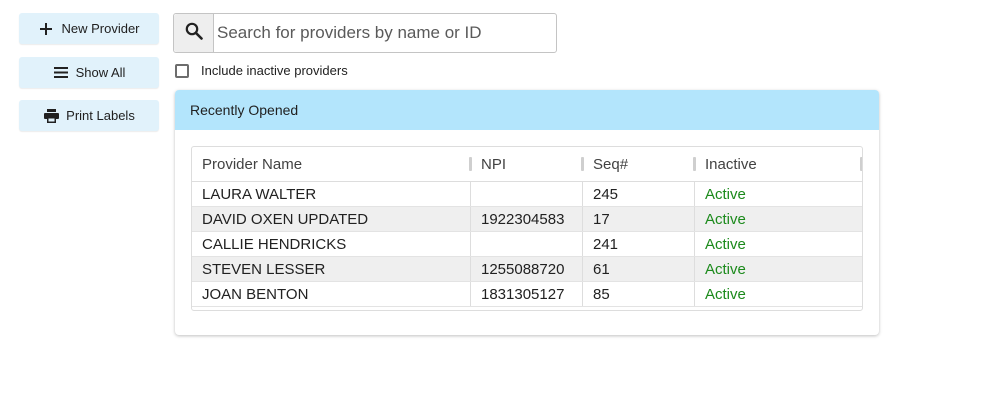 The height and width of the screenshot is (407, 993). What do you see at coordinates (331, 294) in the screenshot?
I see `provider-name-cell: JOAN BENTON` at bounding box center [331, 294].